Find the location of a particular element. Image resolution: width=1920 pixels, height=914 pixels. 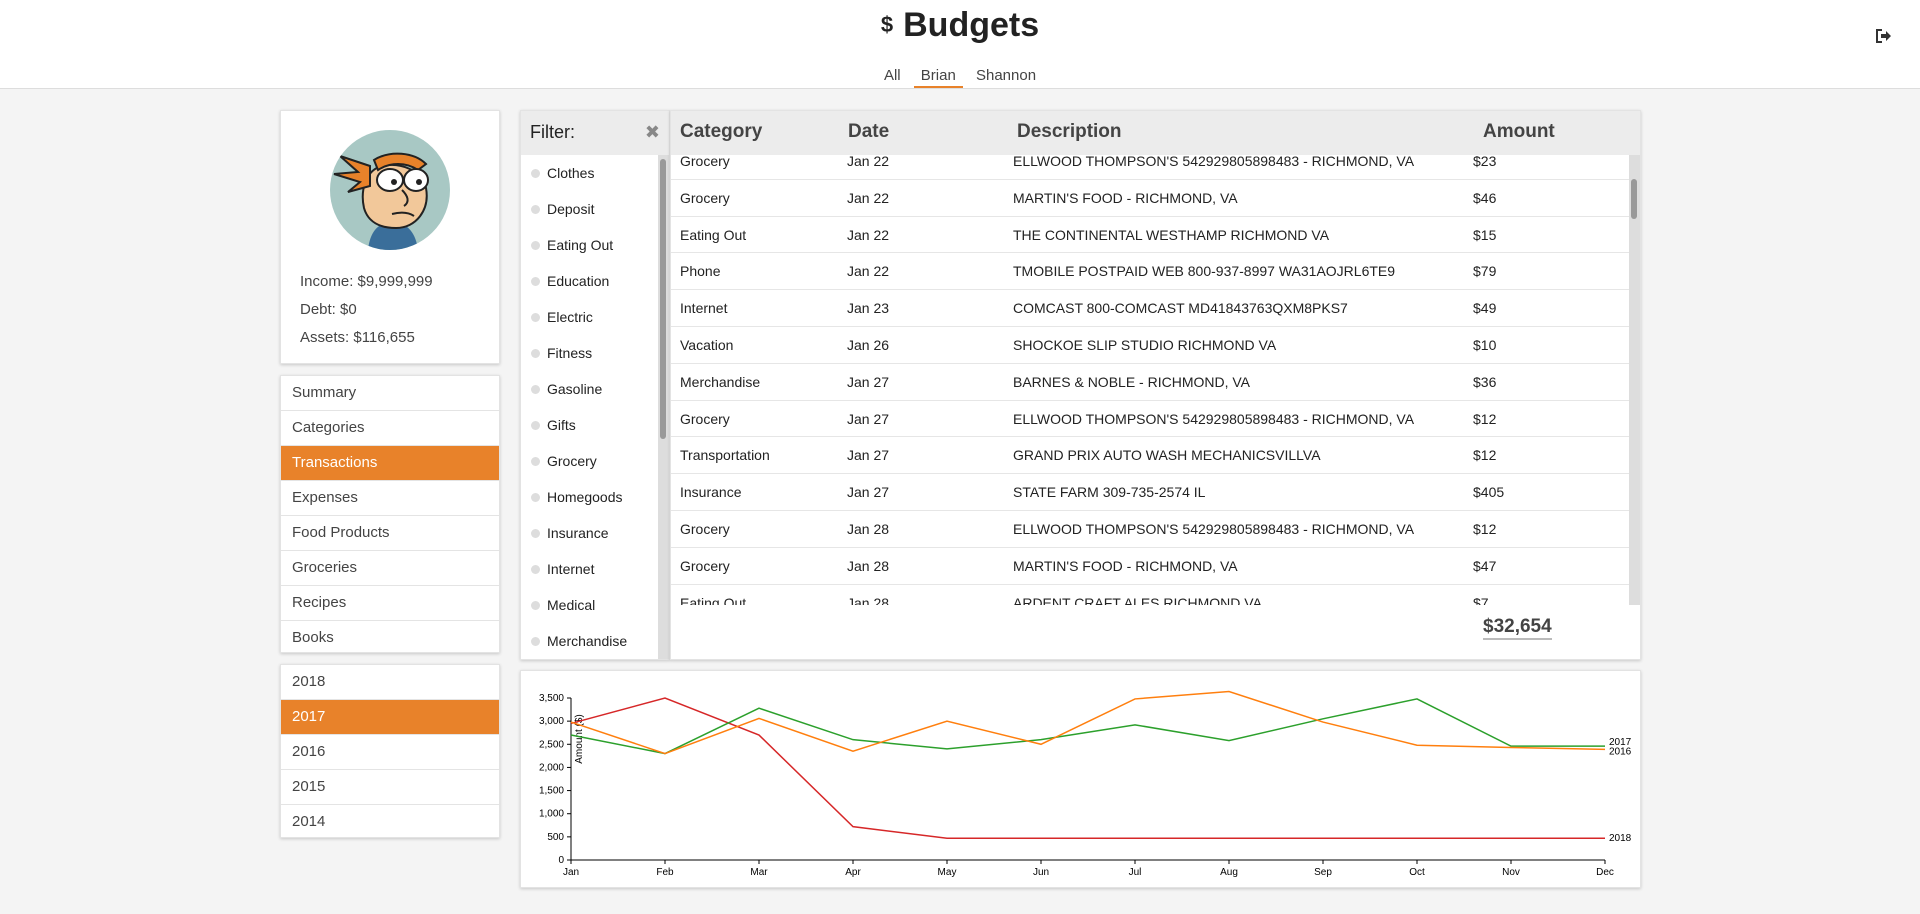

filter-item: Homegoods is located at coordinates (590, 497).